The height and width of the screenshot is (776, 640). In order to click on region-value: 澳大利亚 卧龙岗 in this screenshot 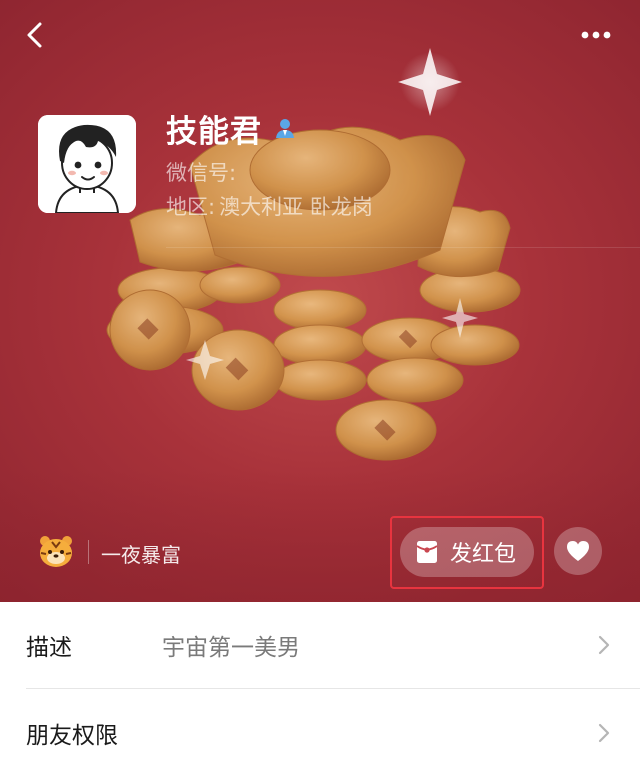, I will do `click(296, 207)`.